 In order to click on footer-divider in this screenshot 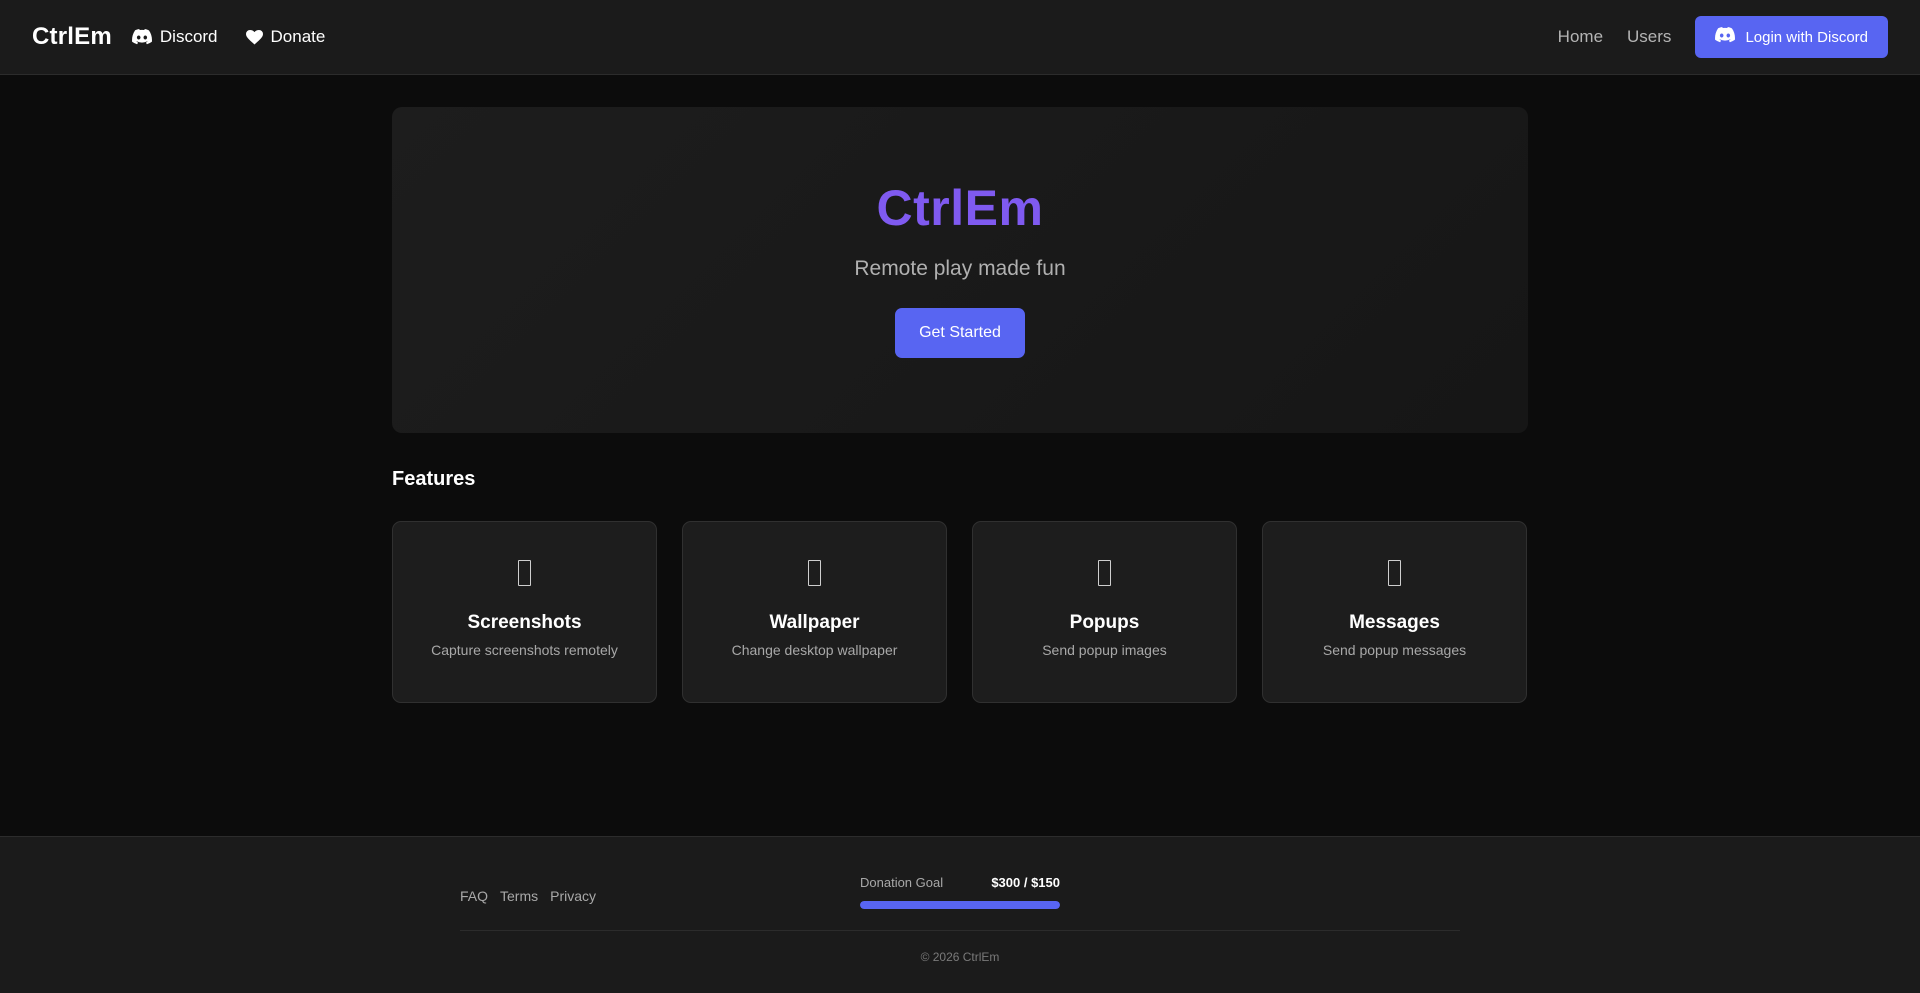, I will do `click(960, 930)`.